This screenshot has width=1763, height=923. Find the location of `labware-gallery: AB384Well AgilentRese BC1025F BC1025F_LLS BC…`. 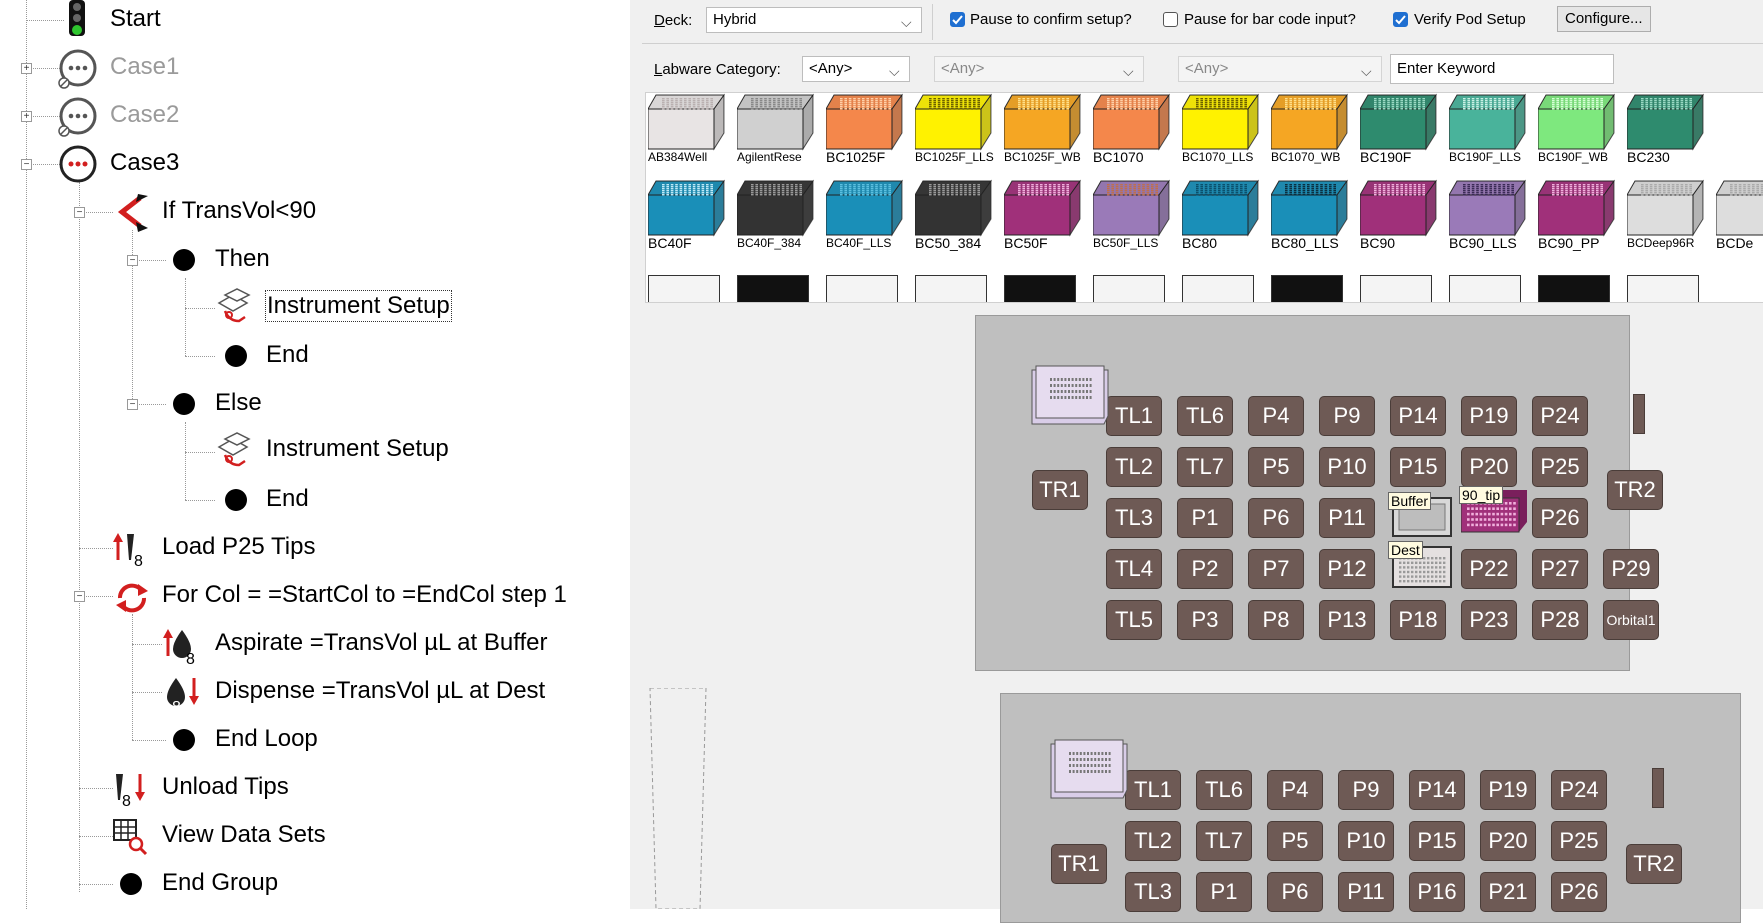

labware-gallery: AB384Well AgilentRese BC1025F BC1025F_LLS BC… is located at coordinates (1204, 197).